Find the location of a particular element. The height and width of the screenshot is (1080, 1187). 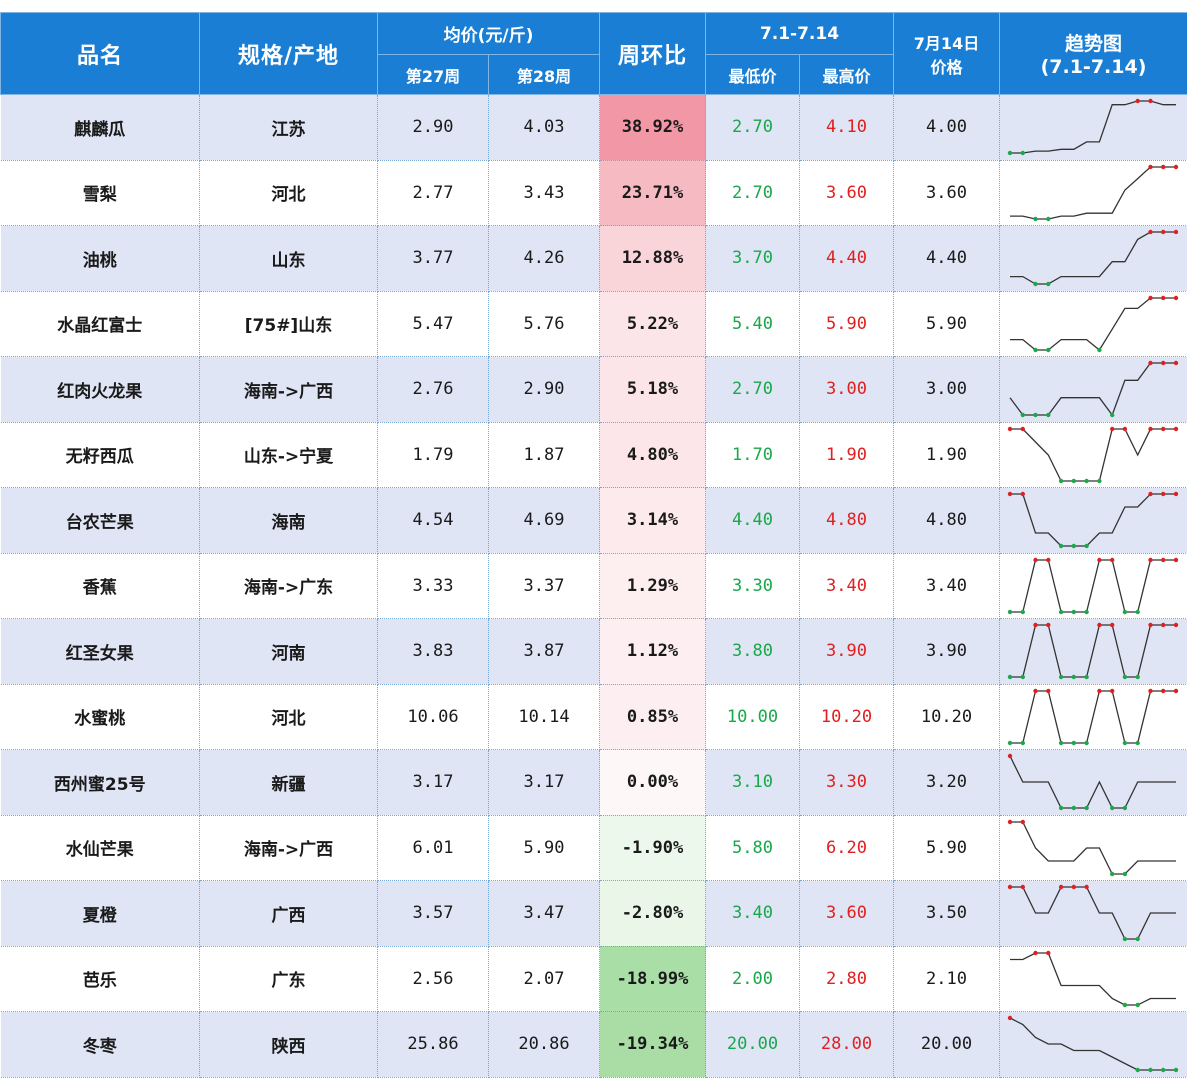

table-row: 水仙芒果 海南->广西 6.01 5.90 -1.90% 5.80 6.20 5.90 is located at coordinates (593, 848).